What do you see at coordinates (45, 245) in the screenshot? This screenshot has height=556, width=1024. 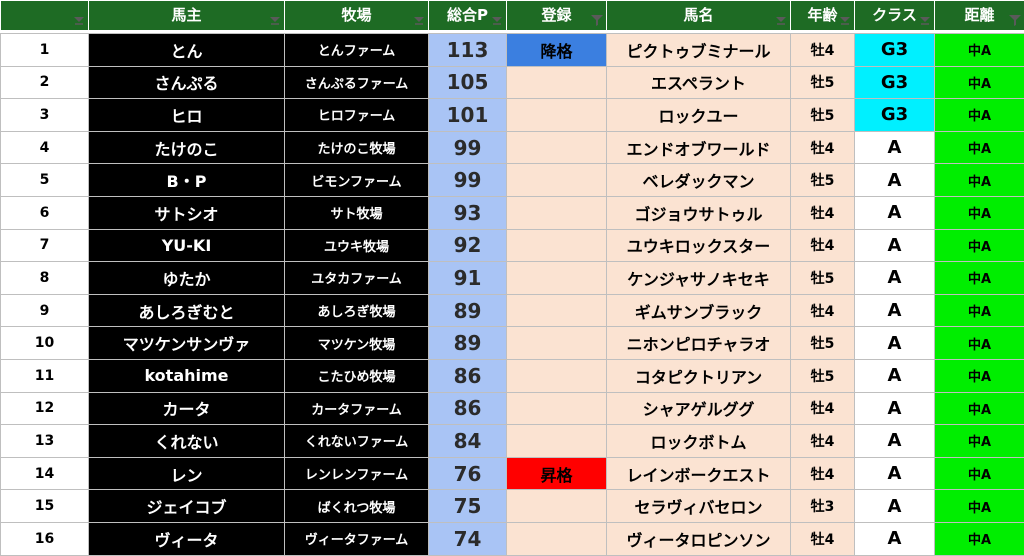 I see `cell-rank: 7` at bounding box center [45, 245].